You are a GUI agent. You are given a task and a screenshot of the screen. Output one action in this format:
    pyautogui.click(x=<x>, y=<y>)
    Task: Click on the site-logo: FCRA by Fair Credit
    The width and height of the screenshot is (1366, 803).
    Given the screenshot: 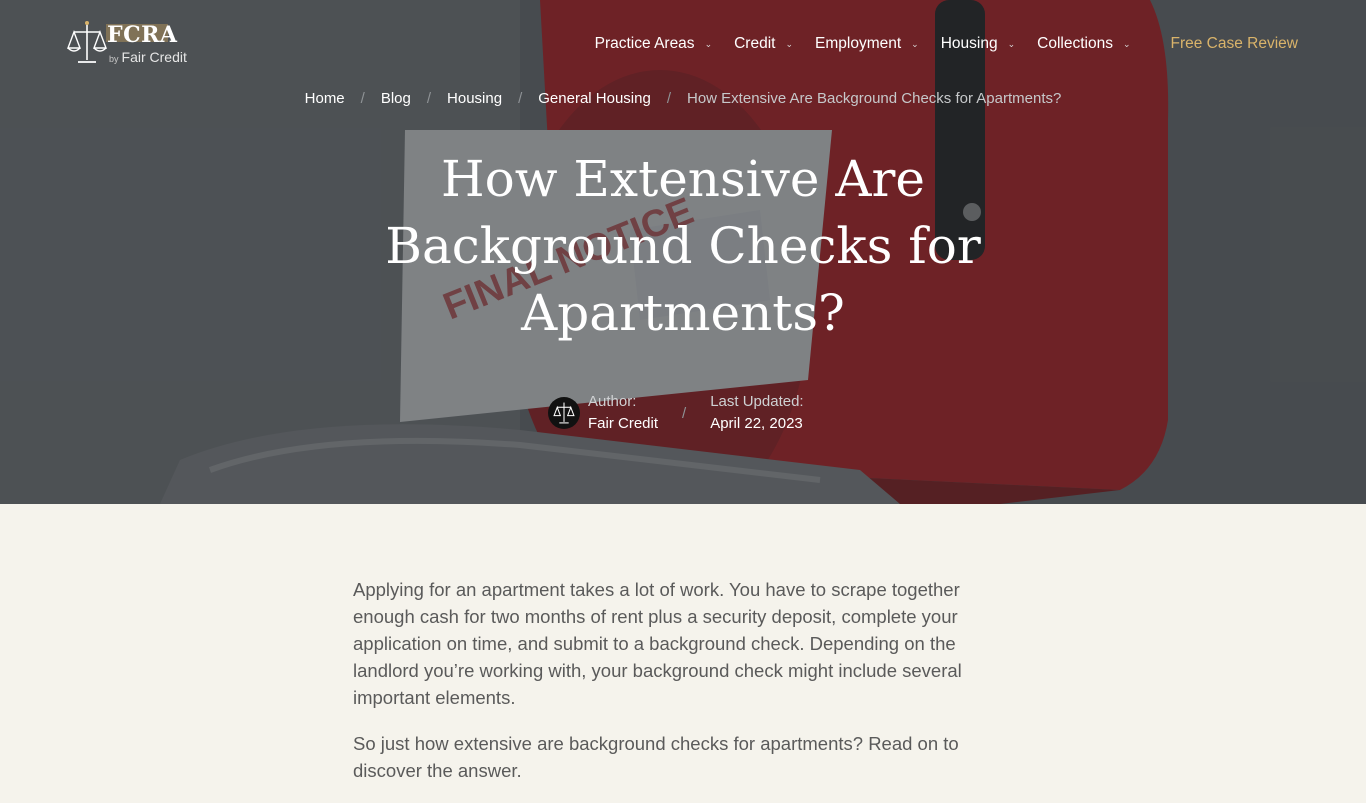 What is the action you would take?
    pyautogui.click(x=136, y=43)
    